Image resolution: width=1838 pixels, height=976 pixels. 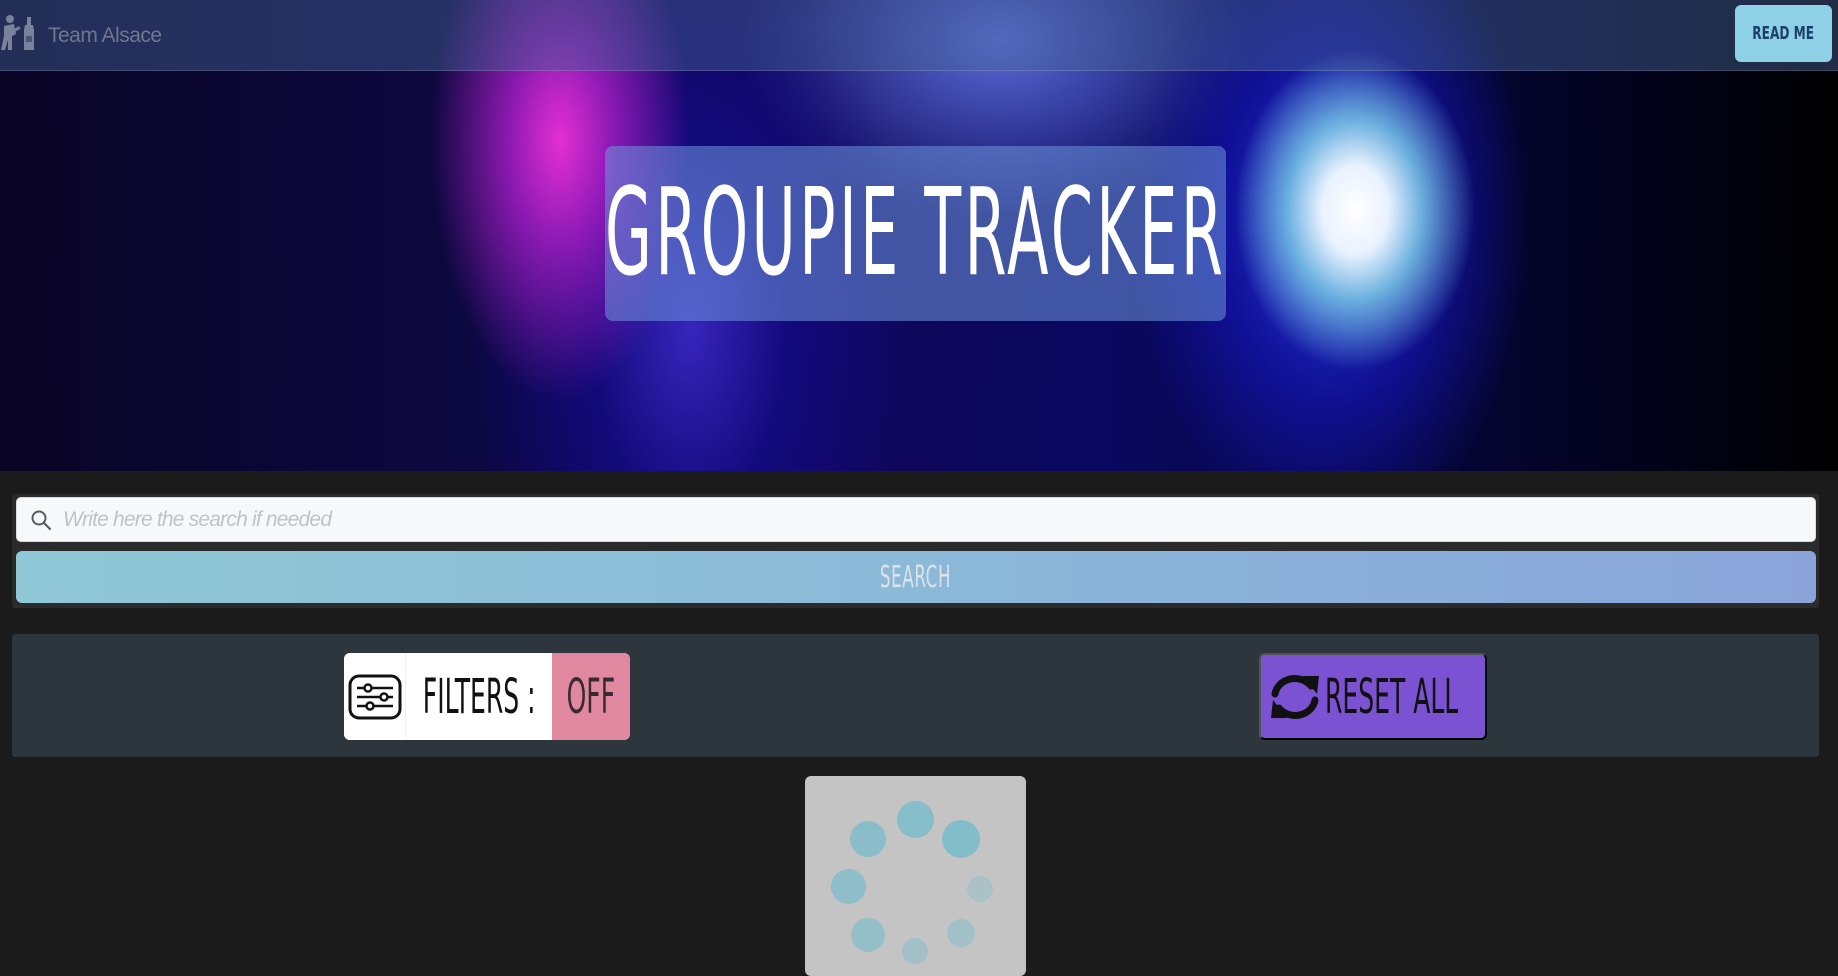 I want to click on reset-label: RESET ALL, so click(x=1392, y=696).